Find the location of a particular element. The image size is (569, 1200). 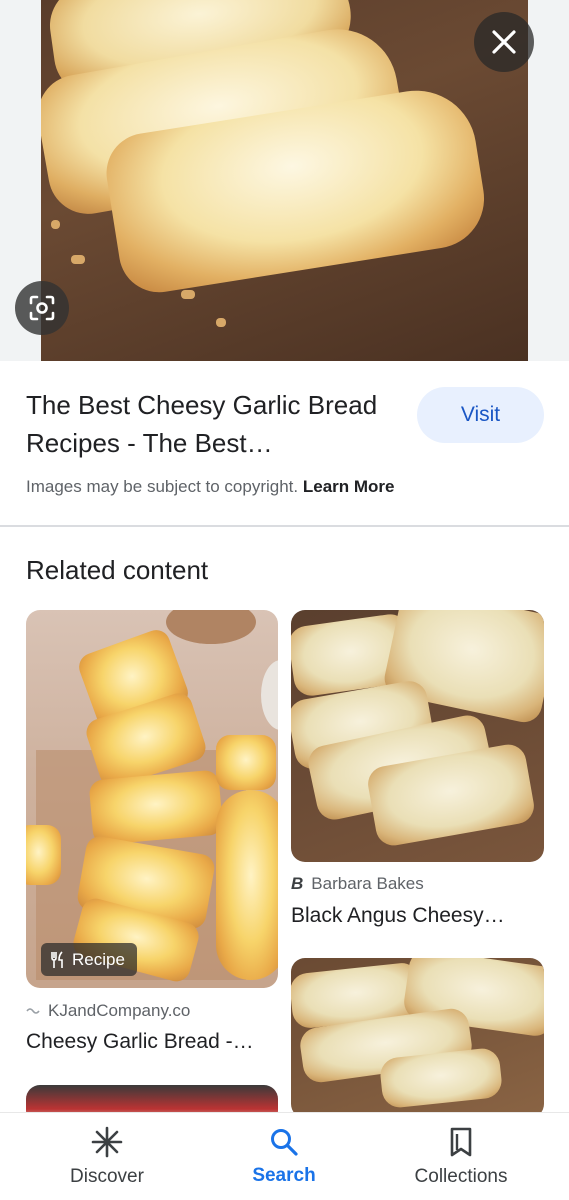

nav-search: Search is located at coordinates (284, 1156).